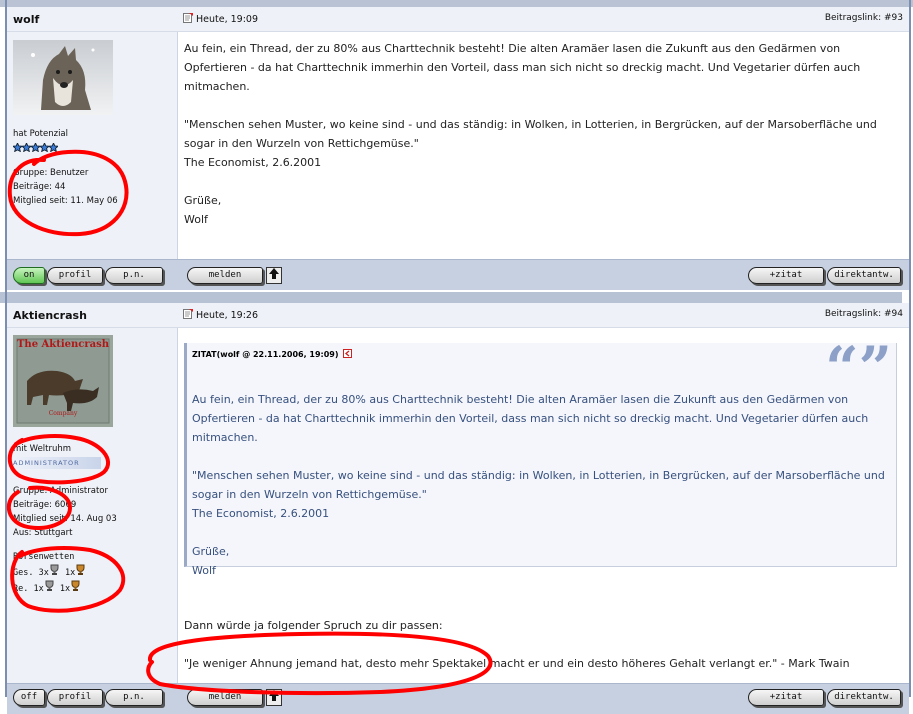 The width and height of the screenshot is (913, 714). Describe the element at coordinates (51, 173) in the screenshot. I see `user-group: Gruppe: Benutzer` at that location.